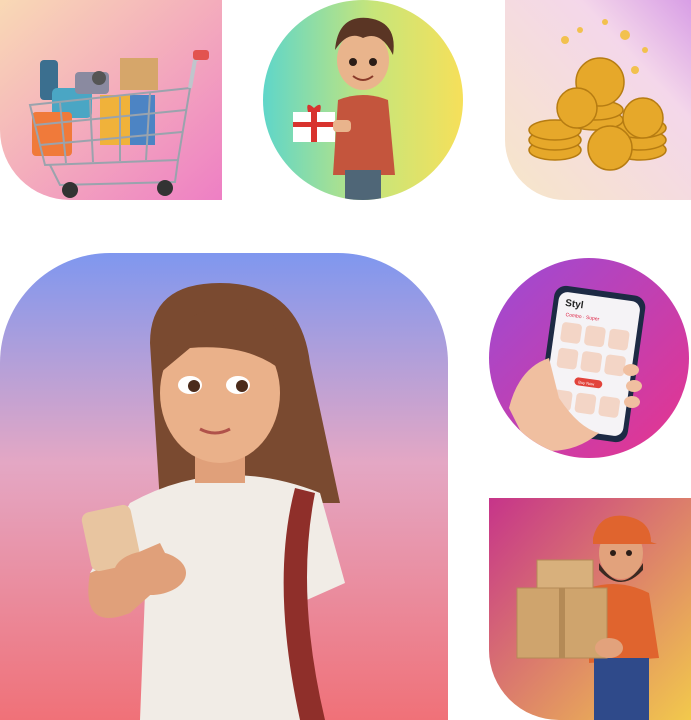  I want to click on phone-svg: Styl Combo · Super Buy Now, so click(589, 358).